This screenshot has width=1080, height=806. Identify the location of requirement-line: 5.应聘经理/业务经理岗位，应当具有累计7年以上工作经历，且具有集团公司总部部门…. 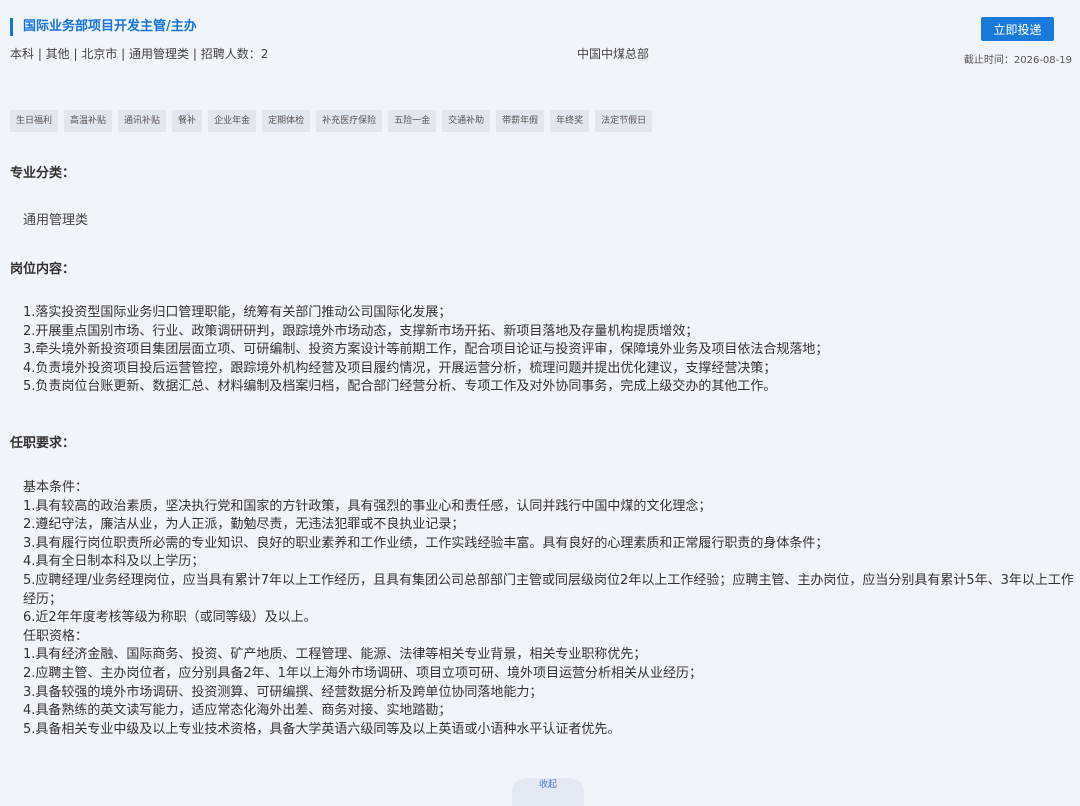
(548, 589).